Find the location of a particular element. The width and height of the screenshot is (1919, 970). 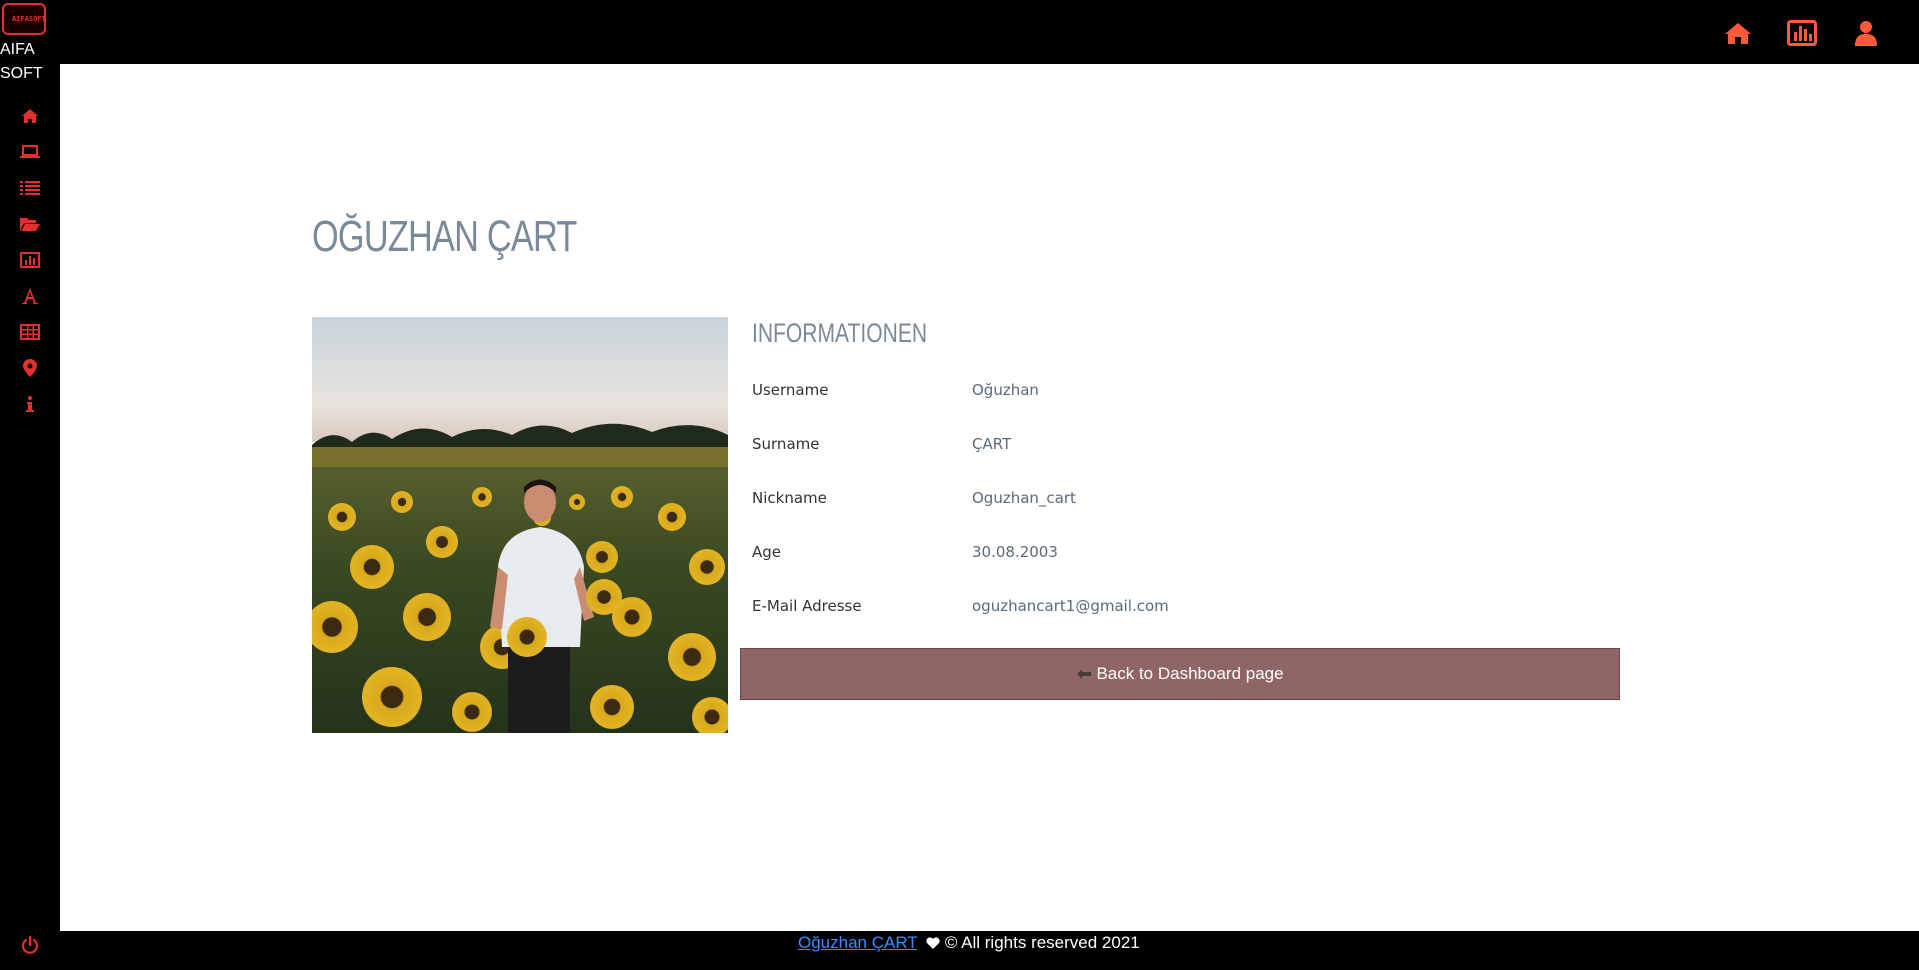

info-label: Nickname is located at coordinates (789, 498).